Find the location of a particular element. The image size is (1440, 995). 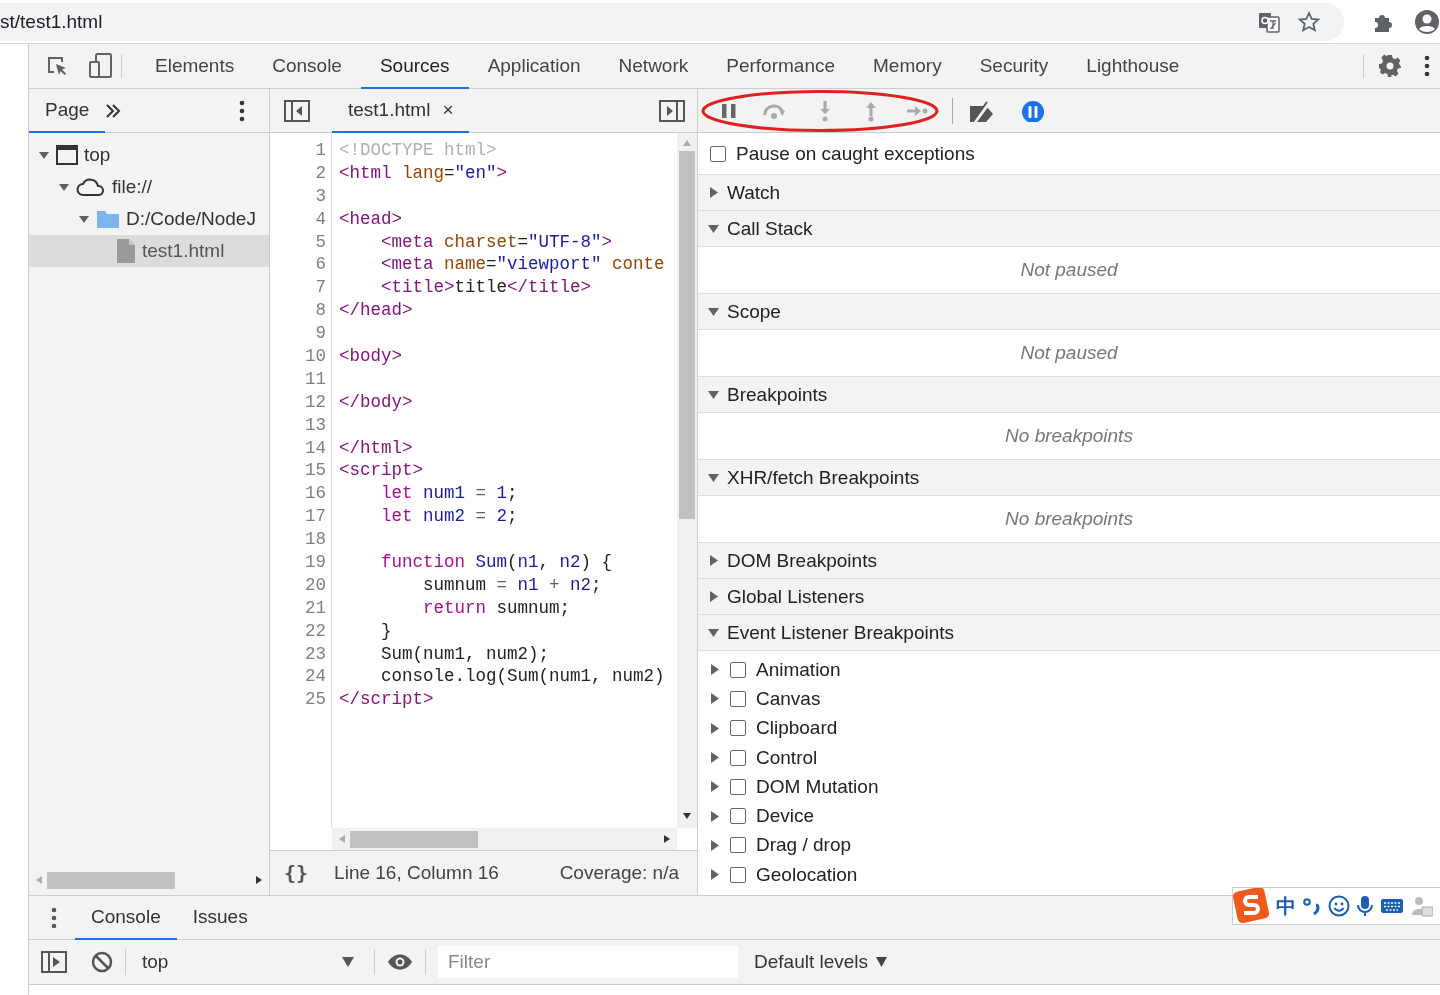

listener-item: Canvas is located at coordinates (1069, 699).